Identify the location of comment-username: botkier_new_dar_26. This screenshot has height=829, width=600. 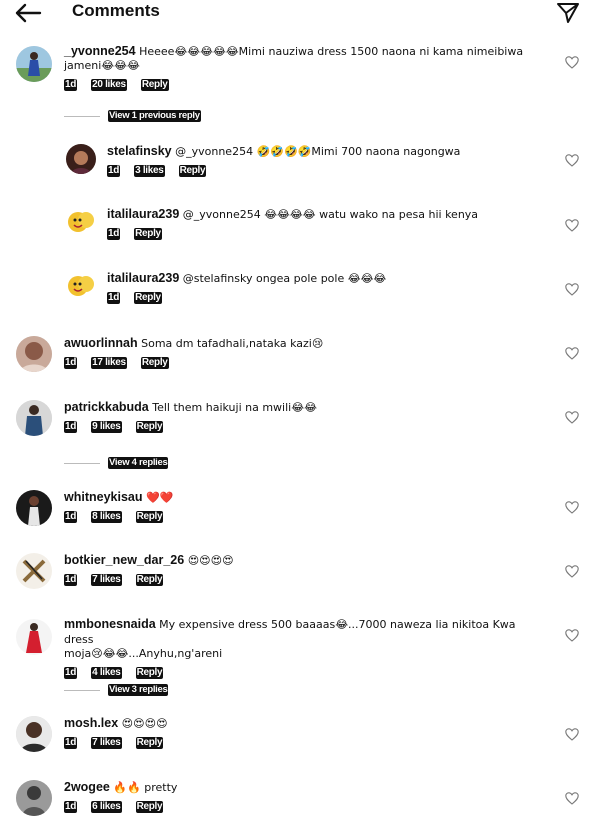
(124, 560).